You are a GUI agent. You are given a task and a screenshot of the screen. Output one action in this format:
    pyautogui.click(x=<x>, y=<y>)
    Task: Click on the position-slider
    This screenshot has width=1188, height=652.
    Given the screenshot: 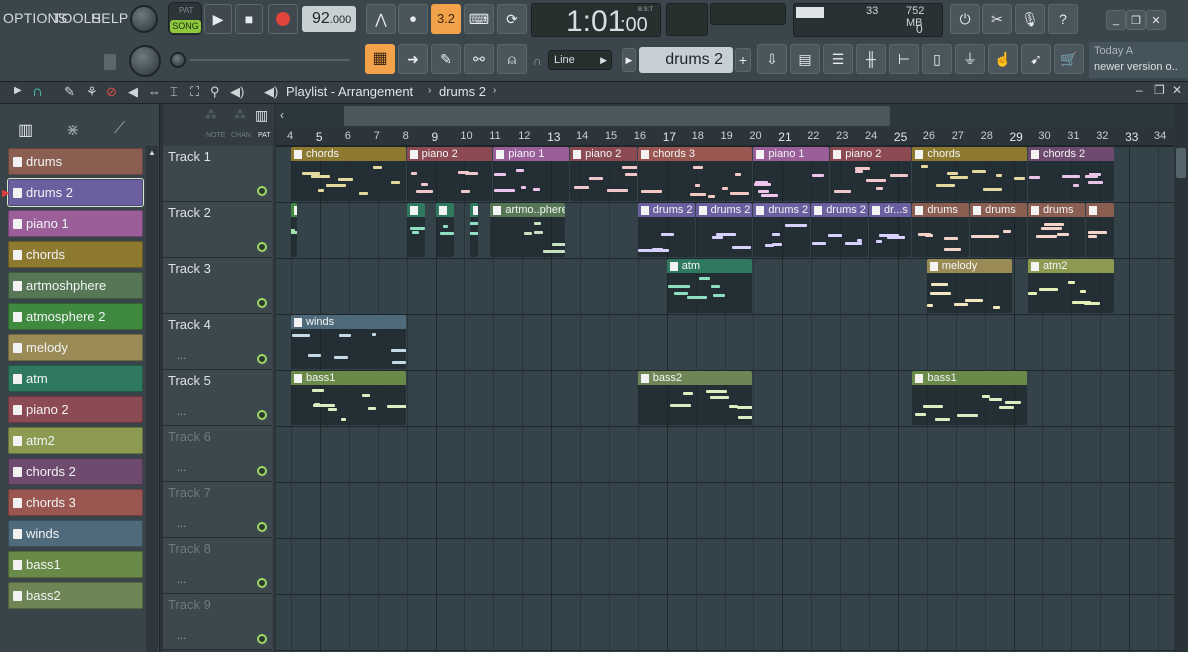 What is the action you would take?
    pyautogui.click(x=262, y=60)
    